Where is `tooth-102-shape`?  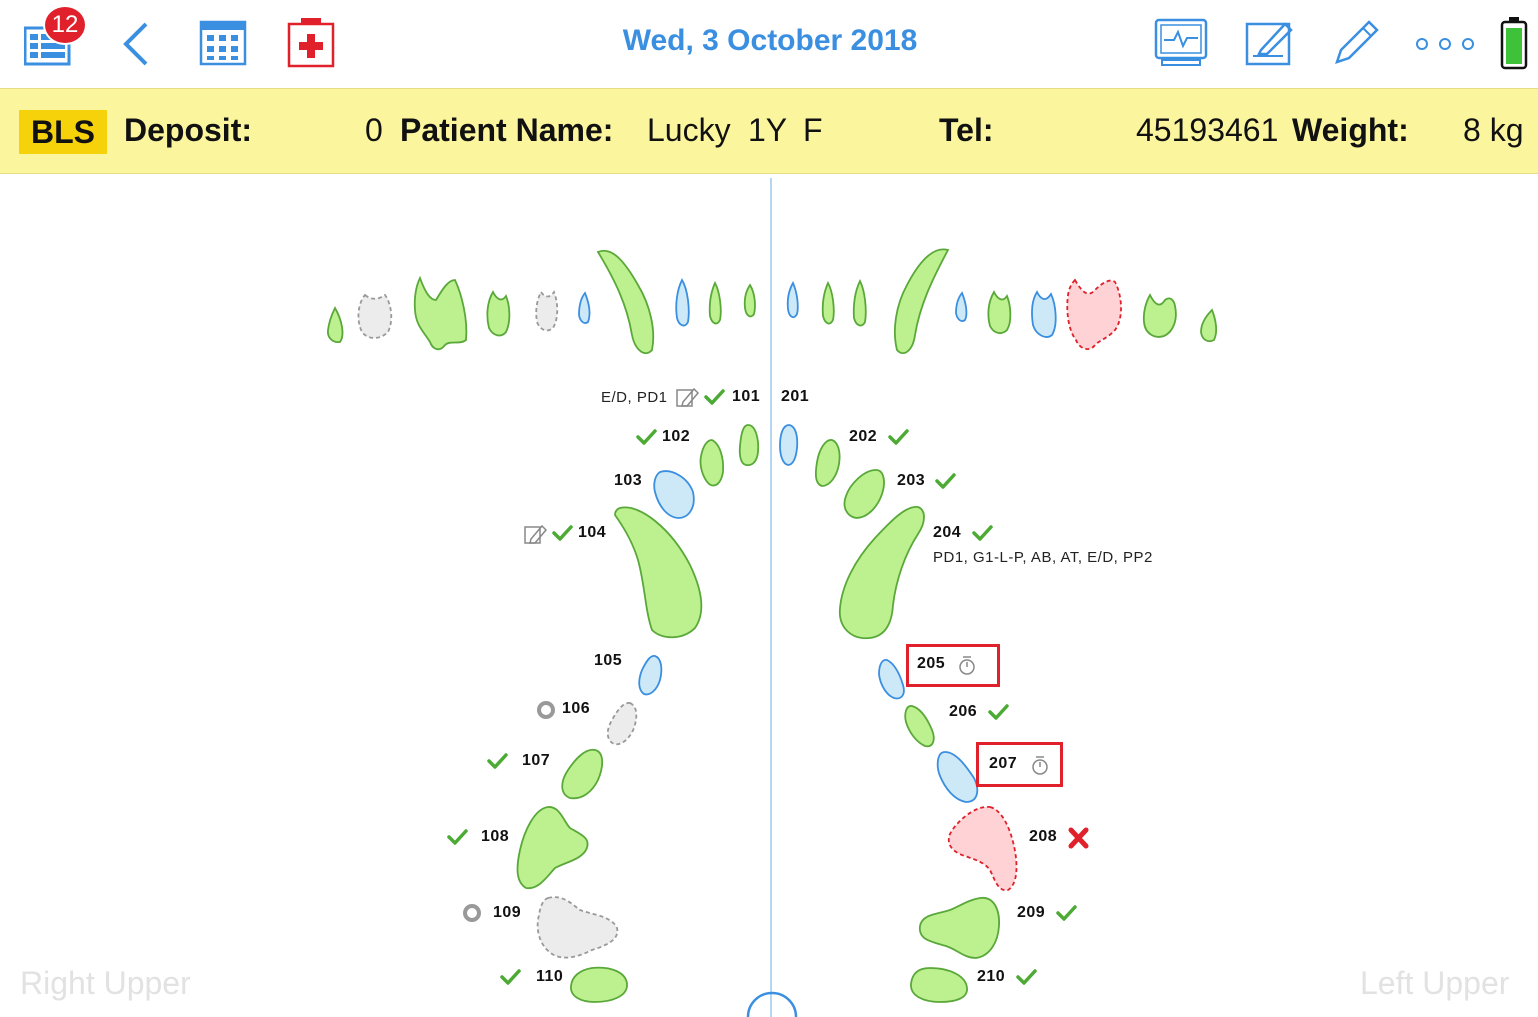 tooth-102-shape is located at coordinates (712, 463).